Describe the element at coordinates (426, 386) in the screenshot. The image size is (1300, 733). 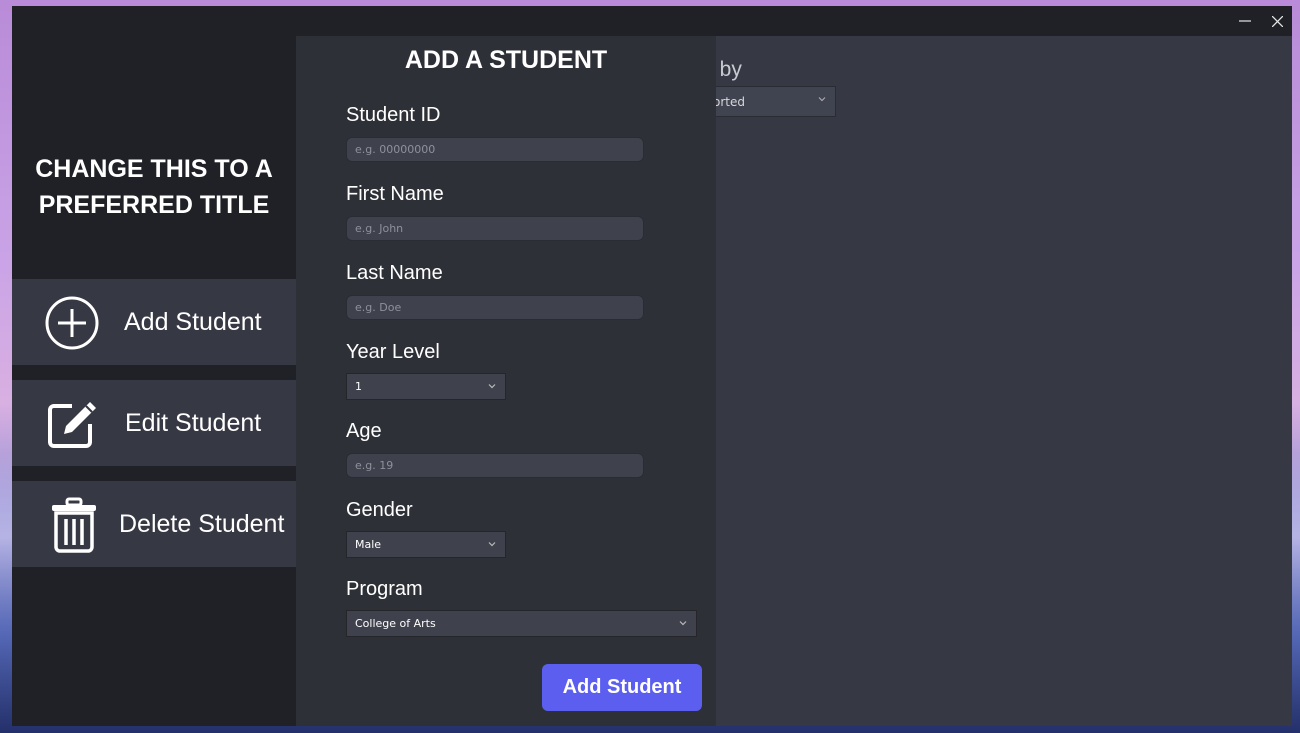
I see `year-level-select: 1` at that location.